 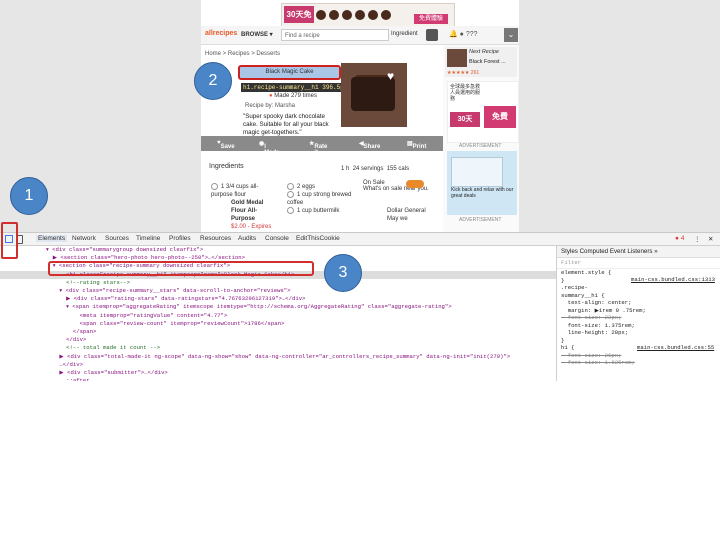 What do you see at coordinates (482, 193) in the screenshot?
I see `freezer-ad-text: Kick back and relax with our great deals` at bounding box center [482, 193].